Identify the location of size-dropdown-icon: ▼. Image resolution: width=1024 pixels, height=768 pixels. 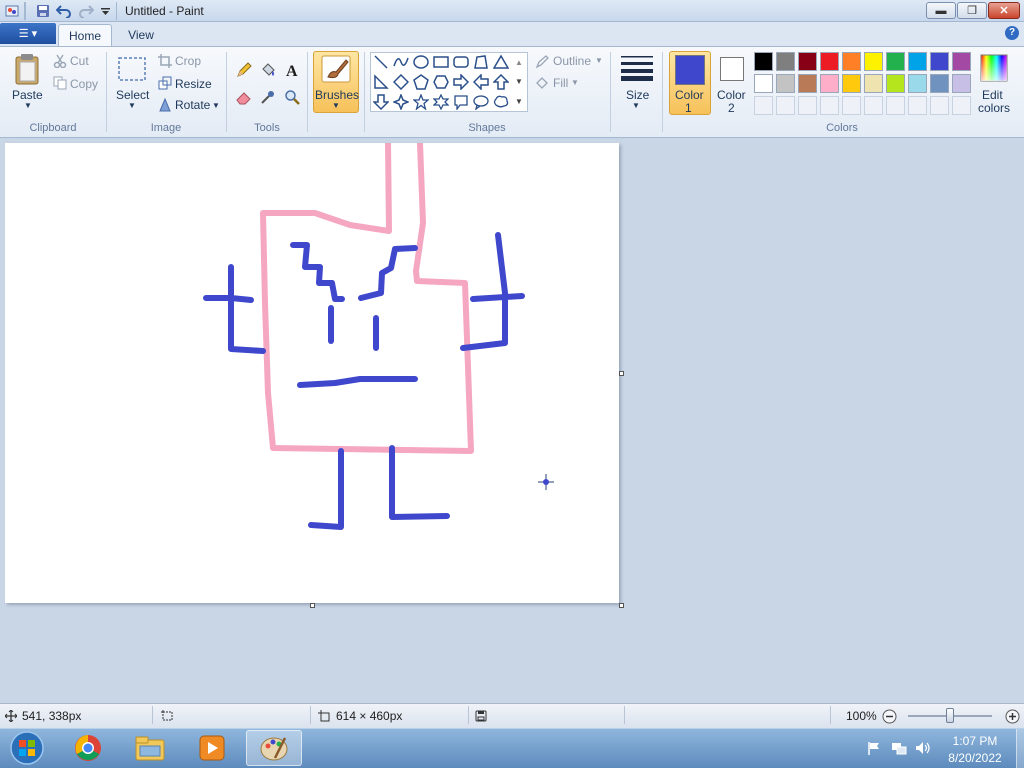
(636, 105).